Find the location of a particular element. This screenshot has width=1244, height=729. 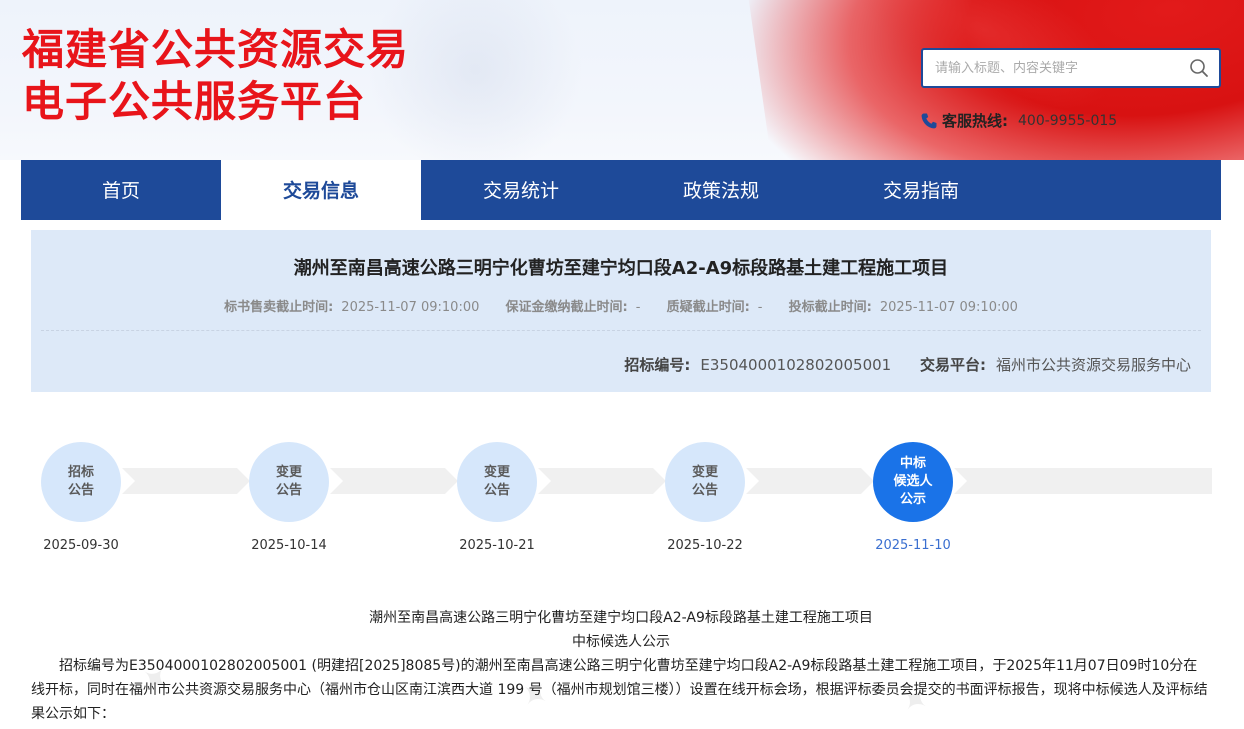

search-icon is located at coordinates (1199, 68).